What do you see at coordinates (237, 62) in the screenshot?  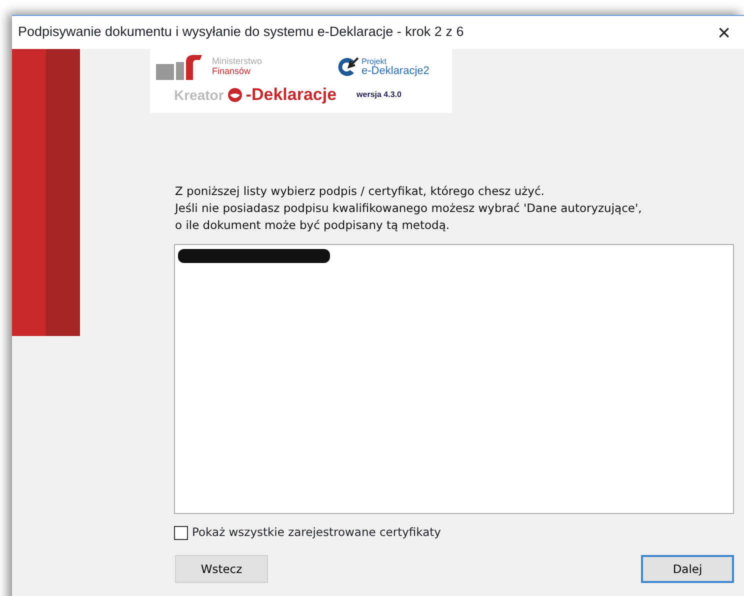 I see `ministry-name: Ministerstwo` at bounding box center [237, 62].